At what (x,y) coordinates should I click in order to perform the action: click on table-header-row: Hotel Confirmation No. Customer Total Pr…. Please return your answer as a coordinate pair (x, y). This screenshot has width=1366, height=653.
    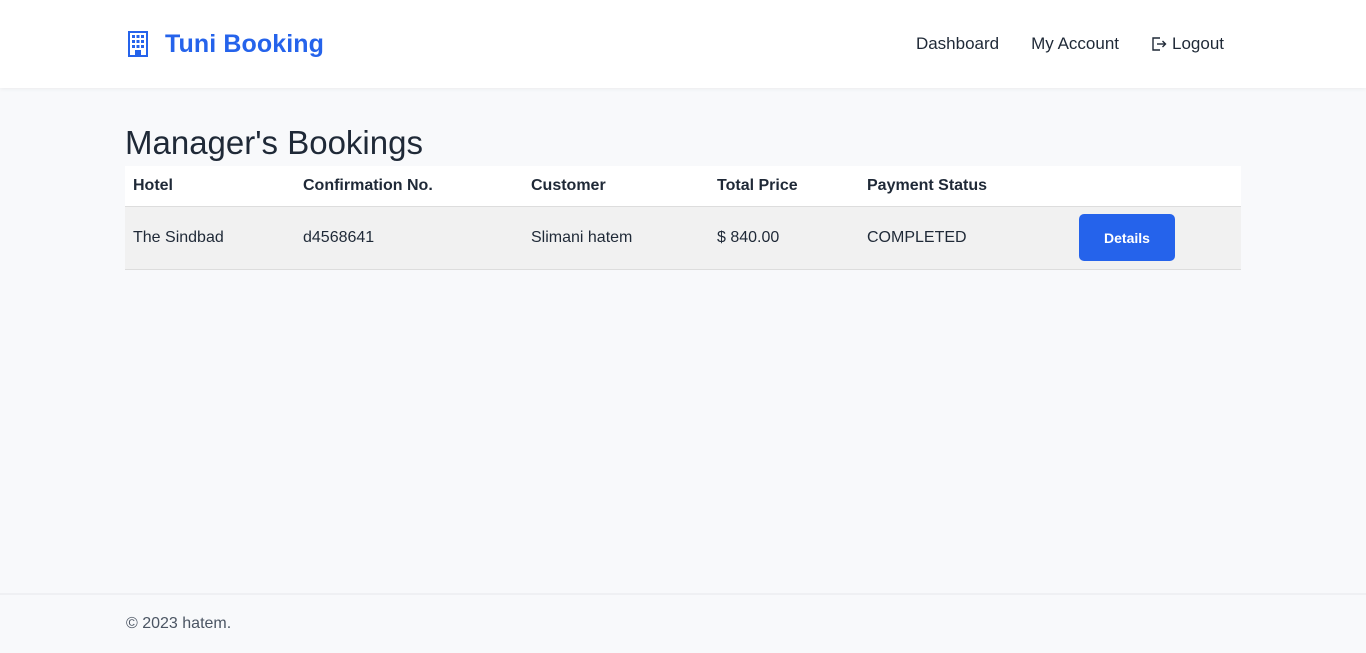
    Looking at the image, I should click on (683, 186).